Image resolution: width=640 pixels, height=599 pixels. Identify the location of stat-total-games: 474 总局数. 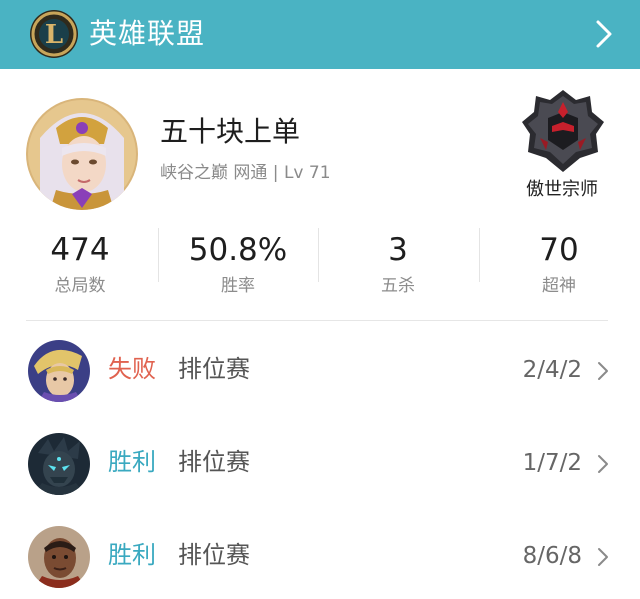
(80, 264).